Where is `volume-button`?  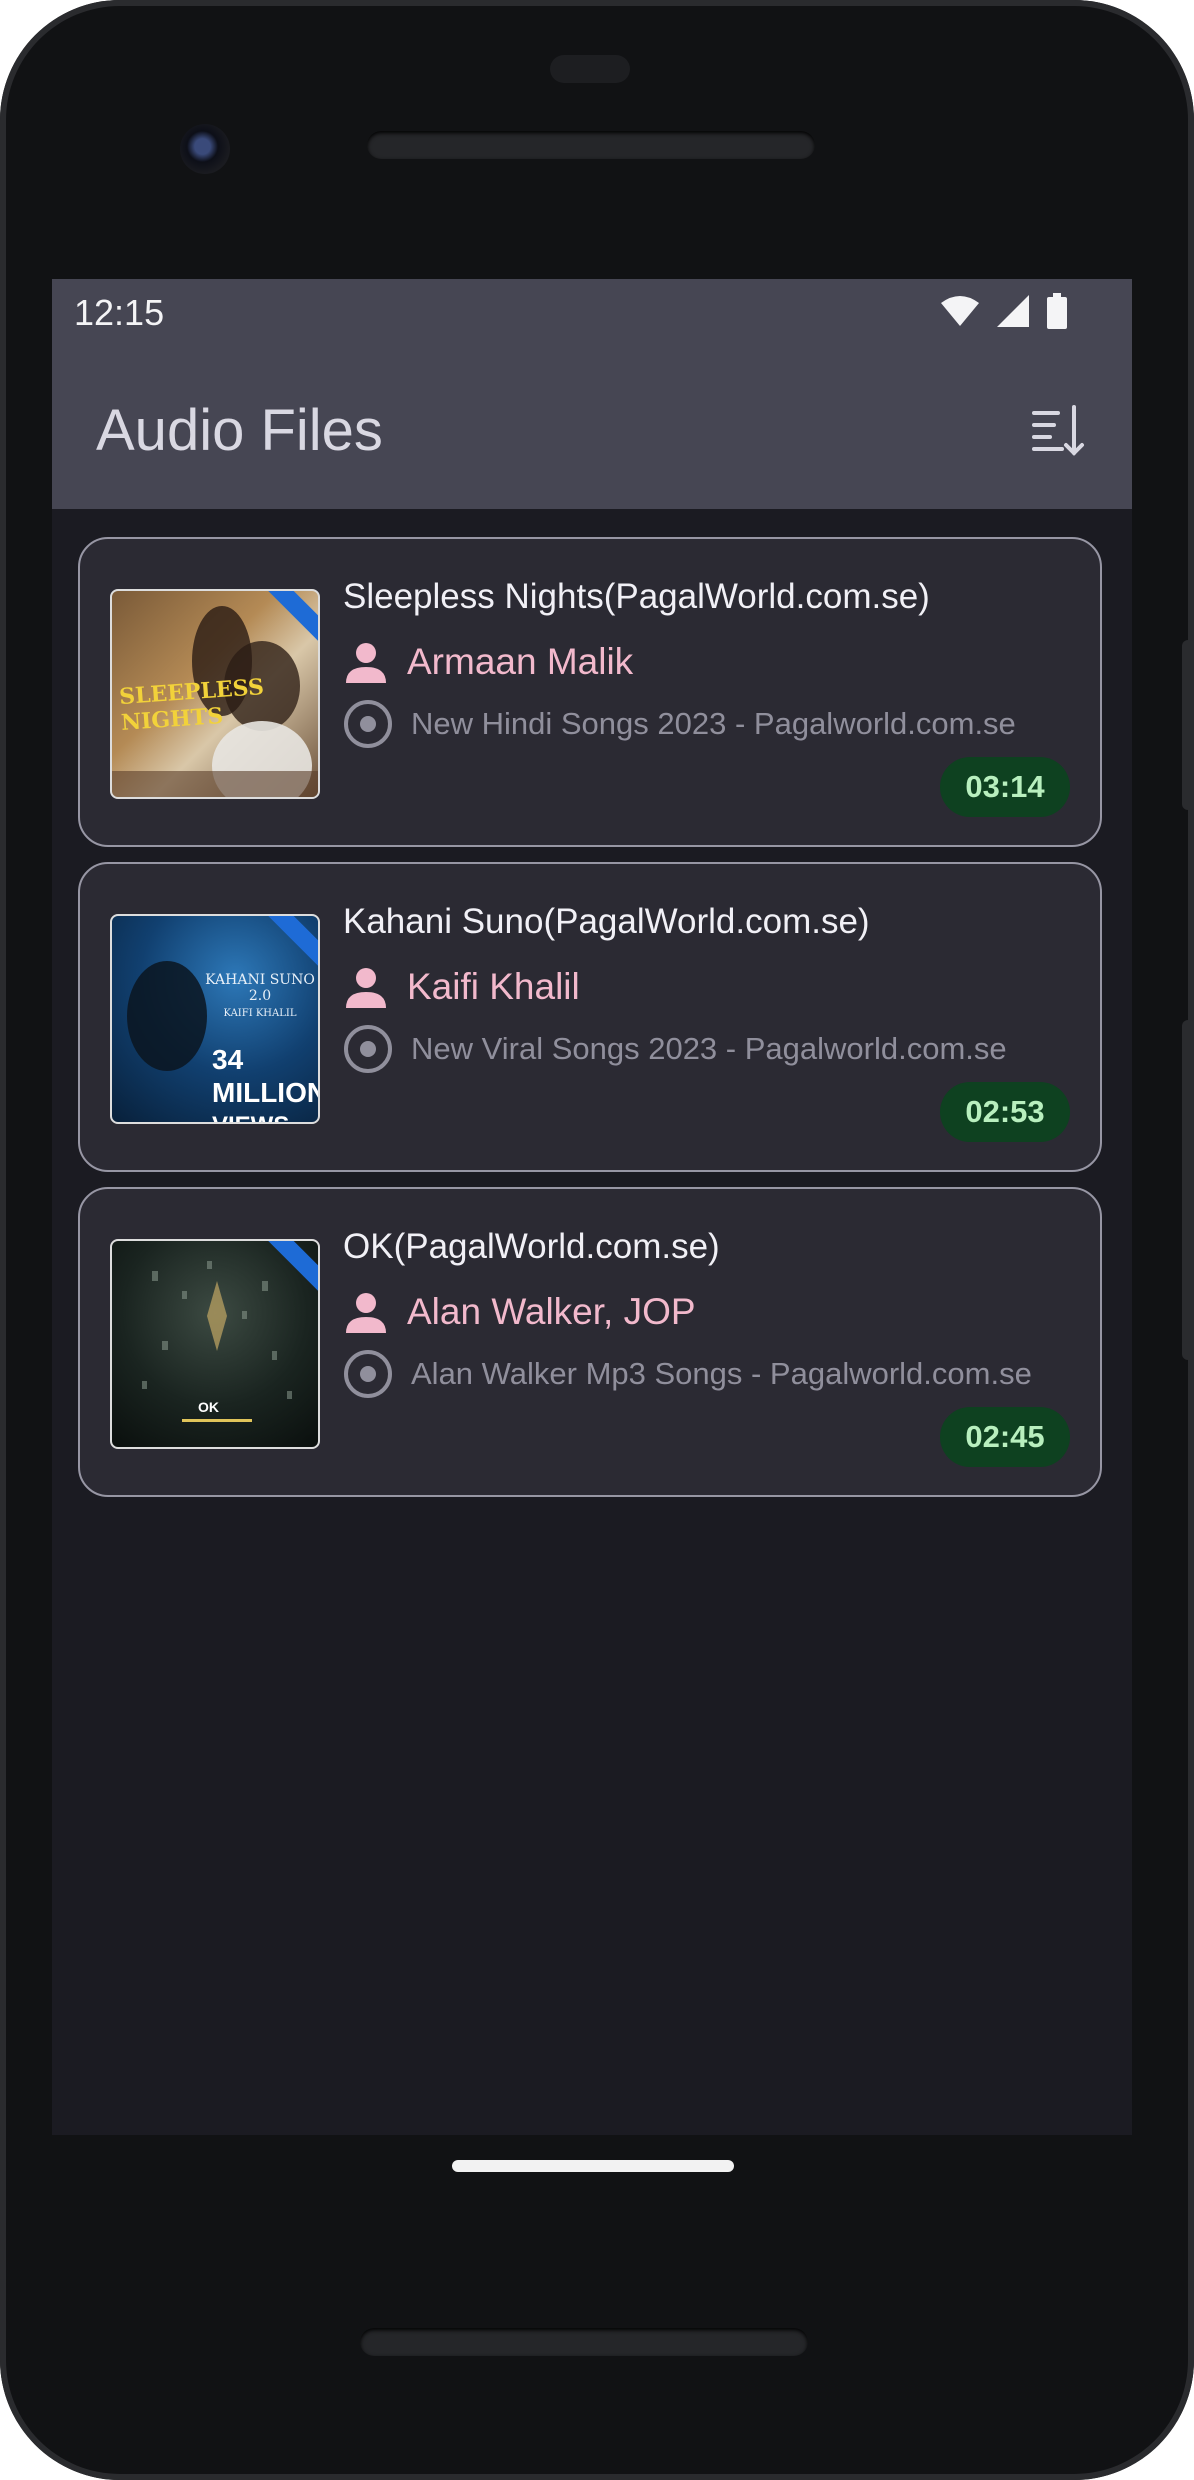
volume-button is located at coordinates (1188, 1190).